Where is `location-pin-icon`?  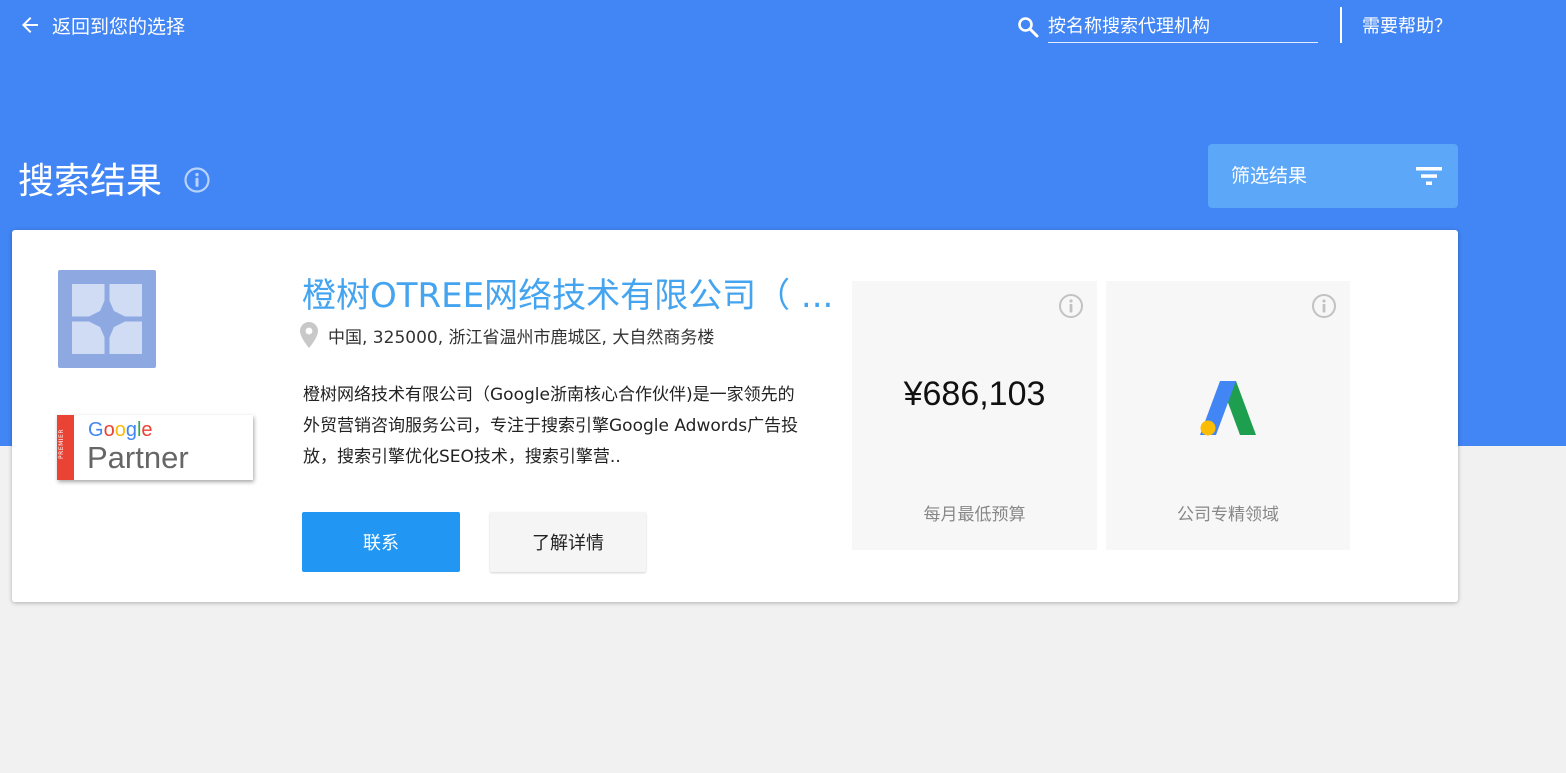 location-pin-icon is located at coordinates (309, 335).